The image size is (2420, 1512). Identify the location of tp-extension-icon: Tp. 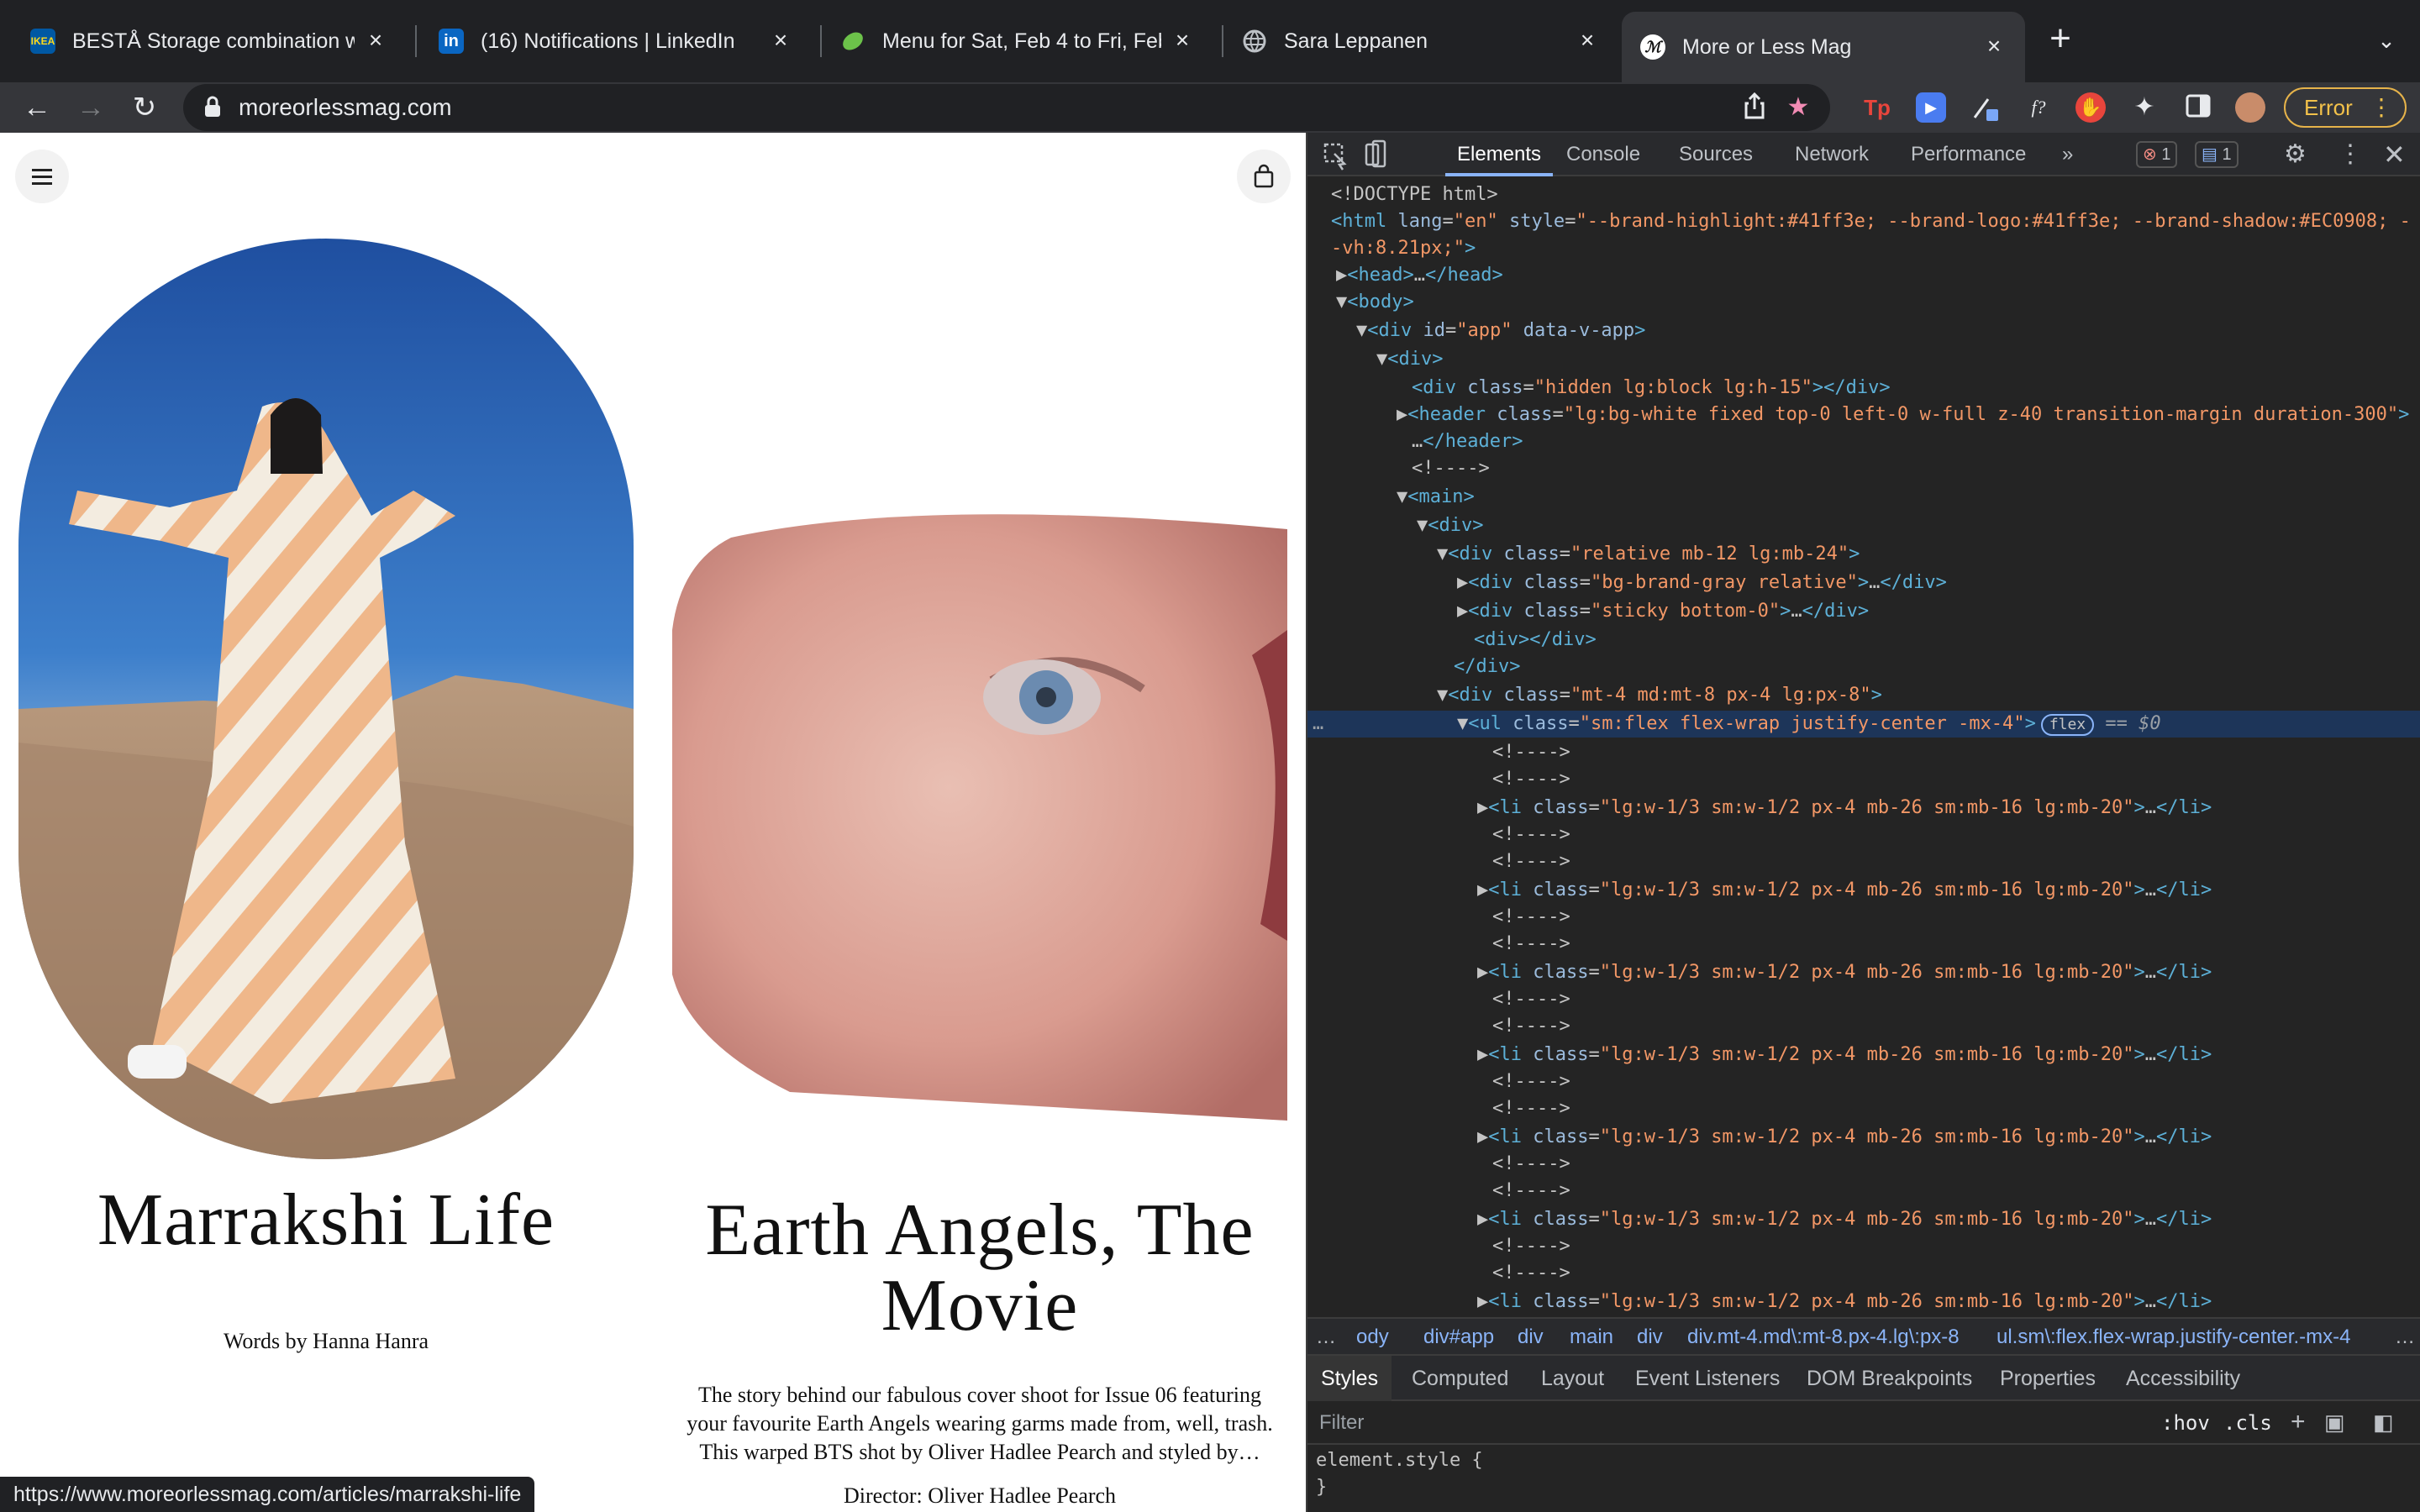
(1877, 107).